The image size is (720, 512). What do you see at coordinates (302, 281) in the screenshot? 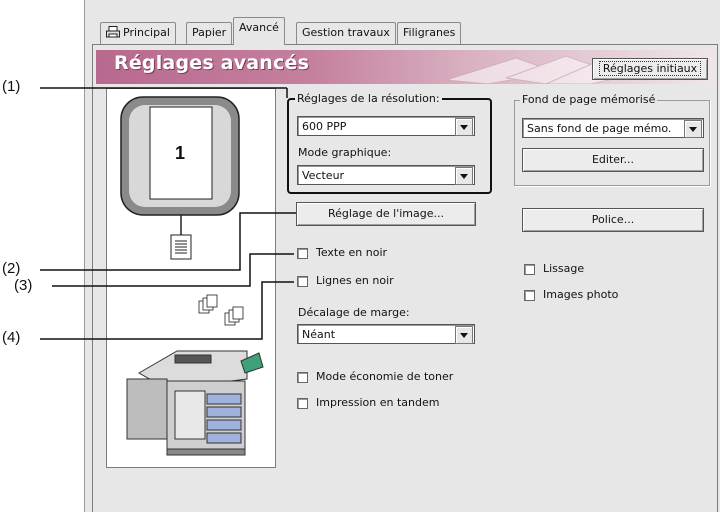
I see `black-lines-checkbox` at bounding box center [302, 281].